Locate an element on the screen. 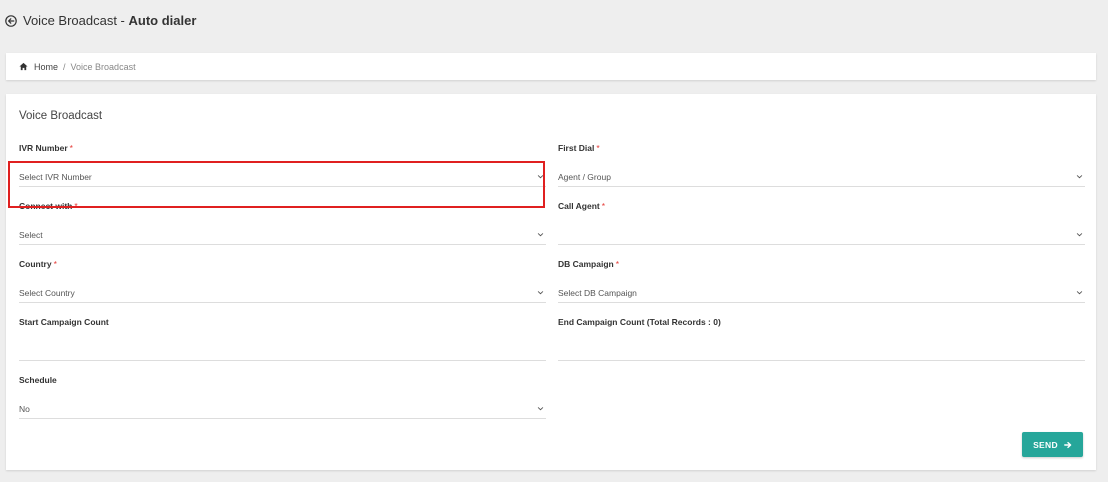 The width and height of the screenshot is (1108, 482). call-agent-label: Call Agent * is located at coordinates (821, 206).